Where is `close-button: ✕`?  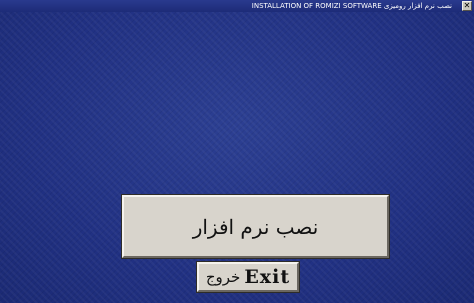 close-button: ✕ is located at coordinates (467, 6).